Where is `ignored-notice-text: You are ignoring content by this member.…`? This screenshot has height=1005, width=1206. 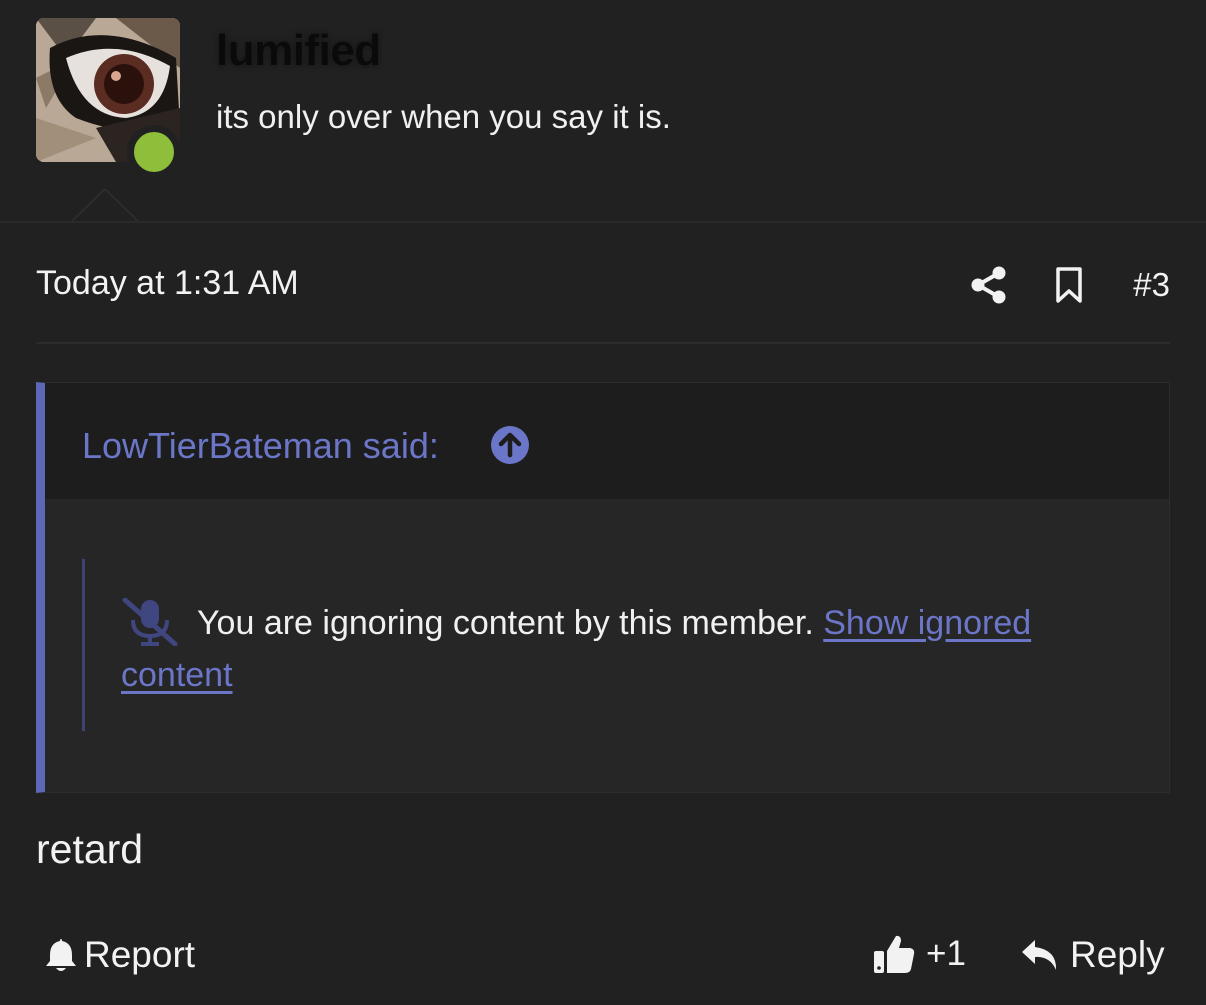
ignored-notice-text: You are ignoring content by this member.… is located at coordinates (611, 649).